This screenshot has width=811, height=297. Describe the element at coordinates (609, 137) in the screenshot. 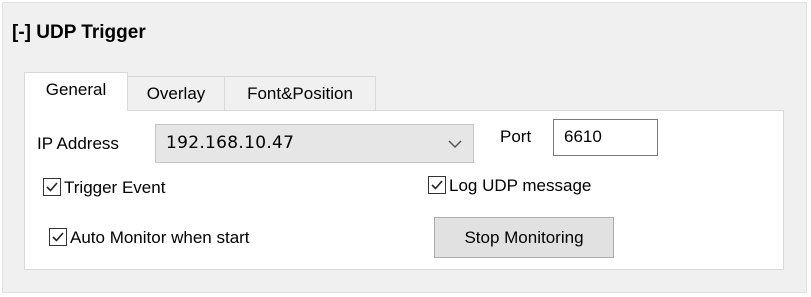

I see `port-input` at that location.